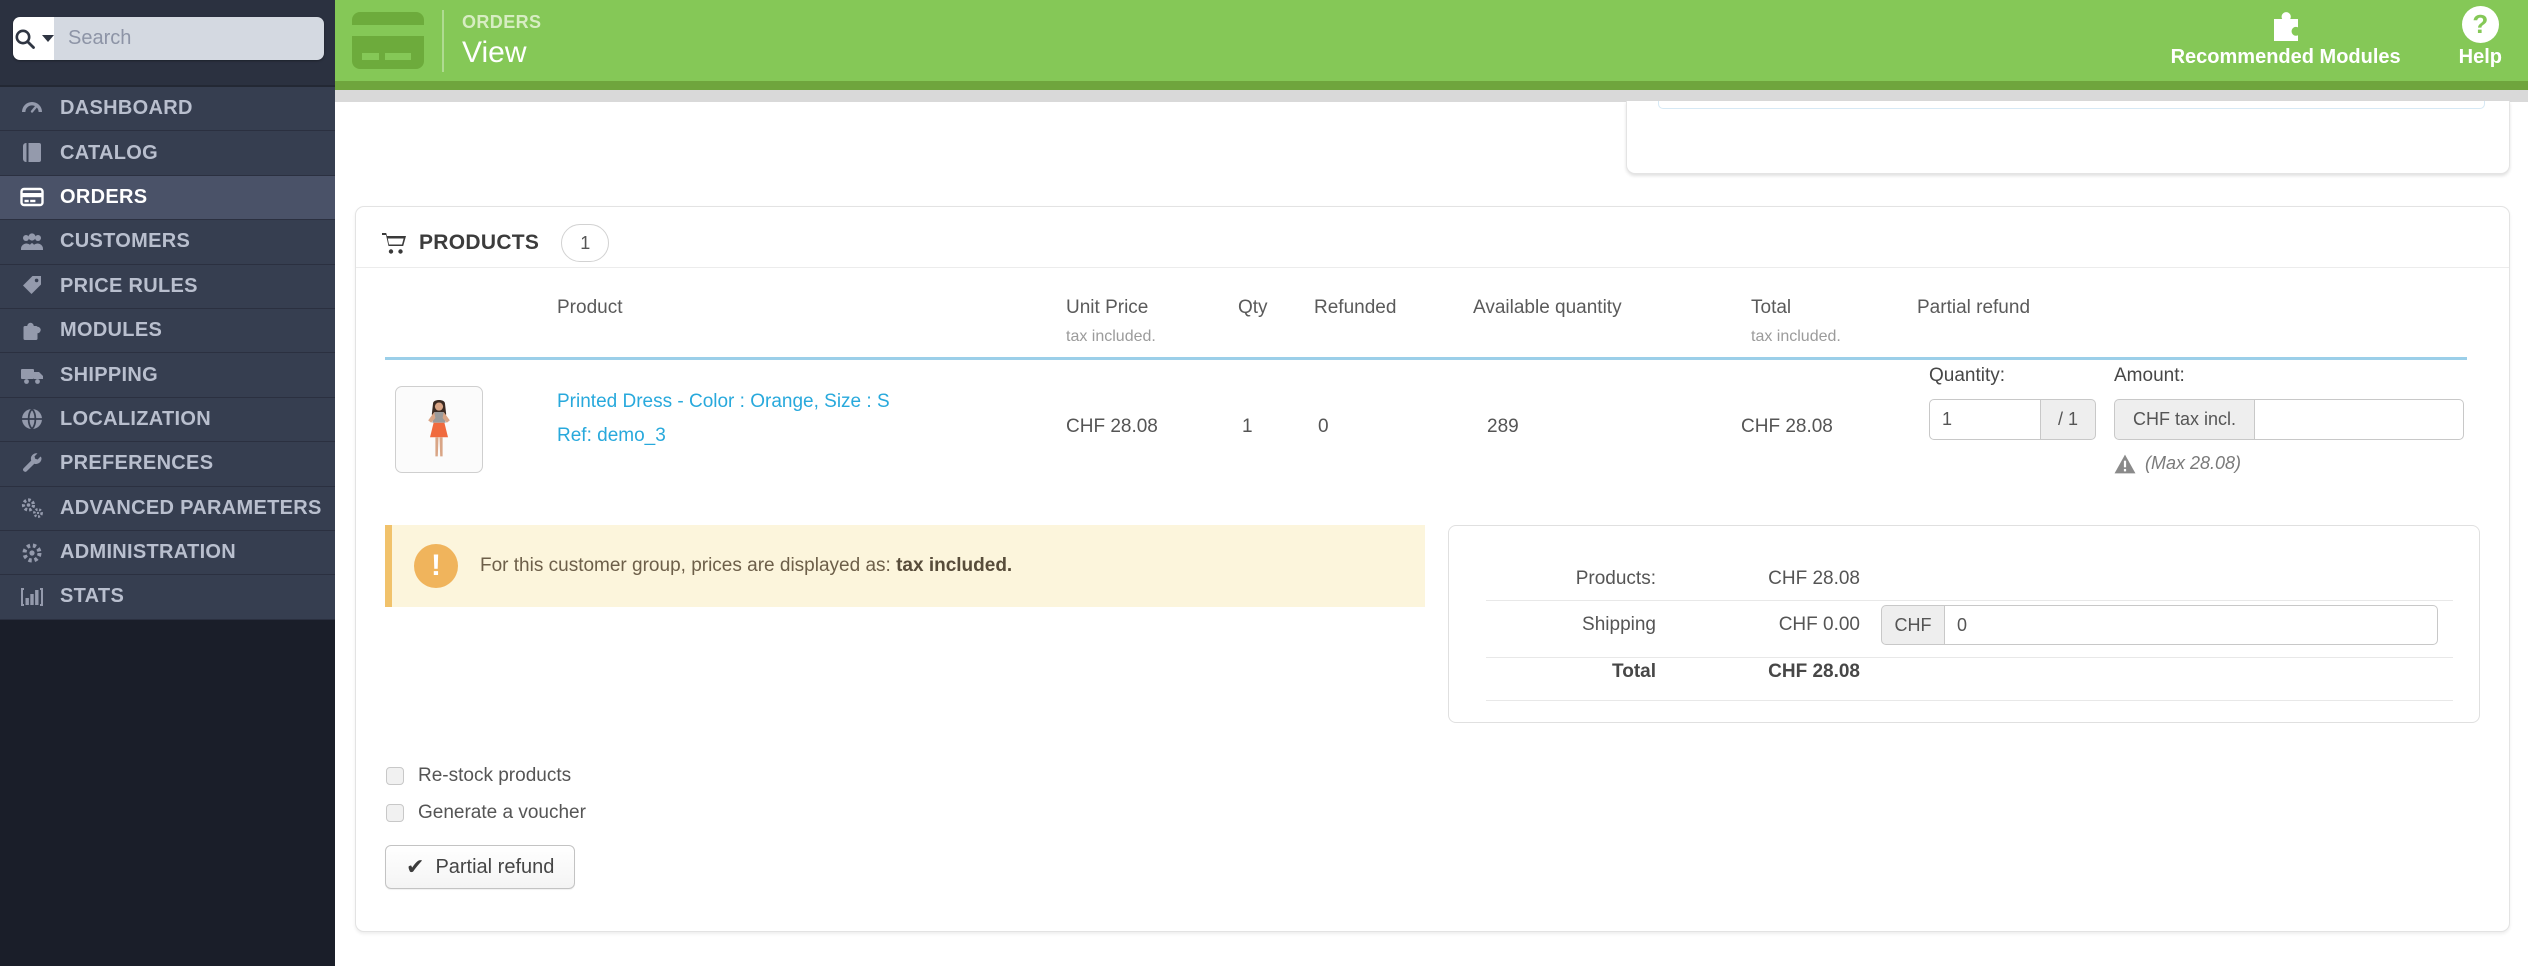  I want to click on search-button, so click(33, 38).